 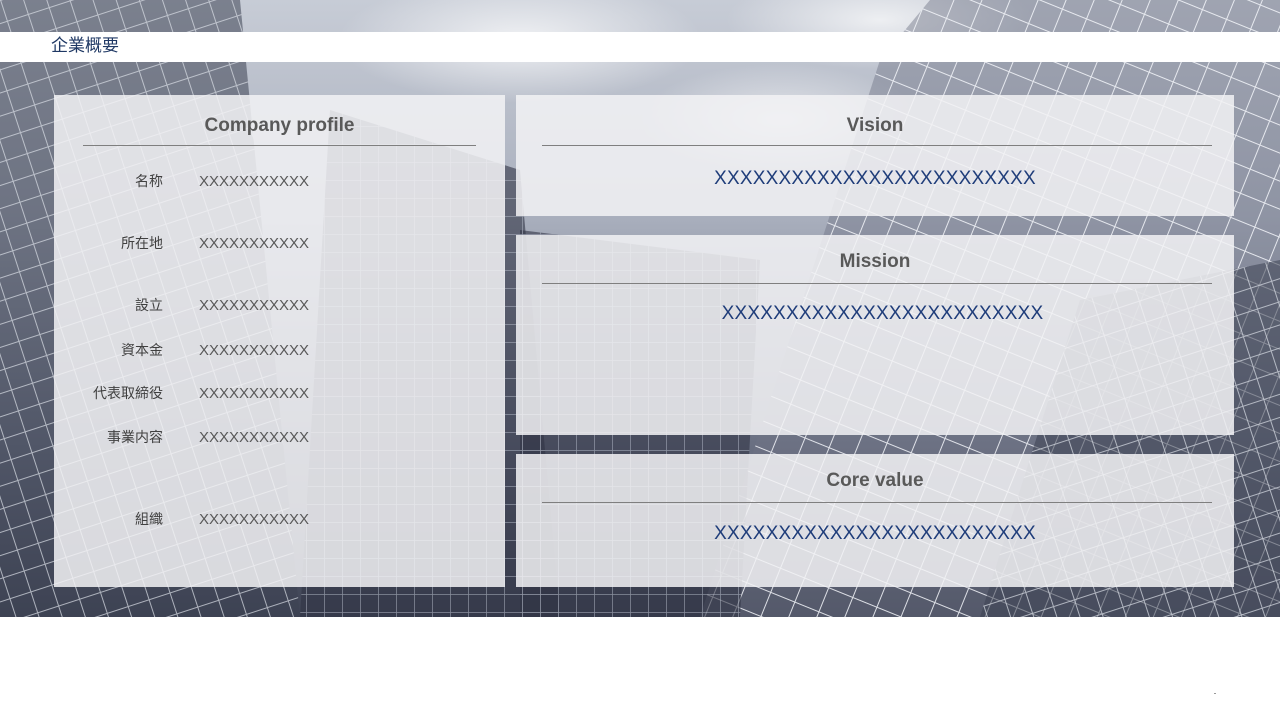 I want to click on core-value-heading: Core value, so click(x=875, y=480).